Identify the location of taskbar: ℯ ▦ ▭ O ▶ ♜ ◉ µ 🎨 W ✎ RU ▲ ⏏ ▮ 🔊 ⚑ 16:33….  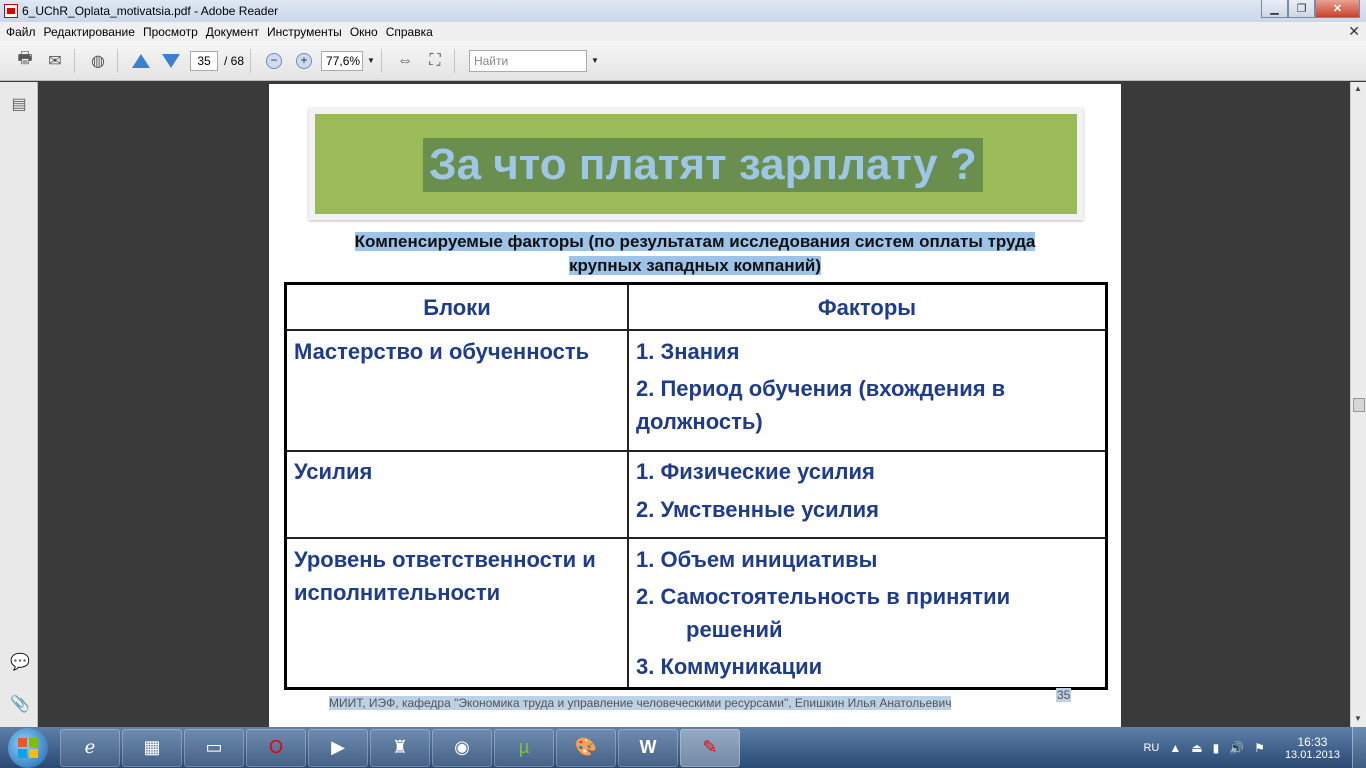
(683, 747).